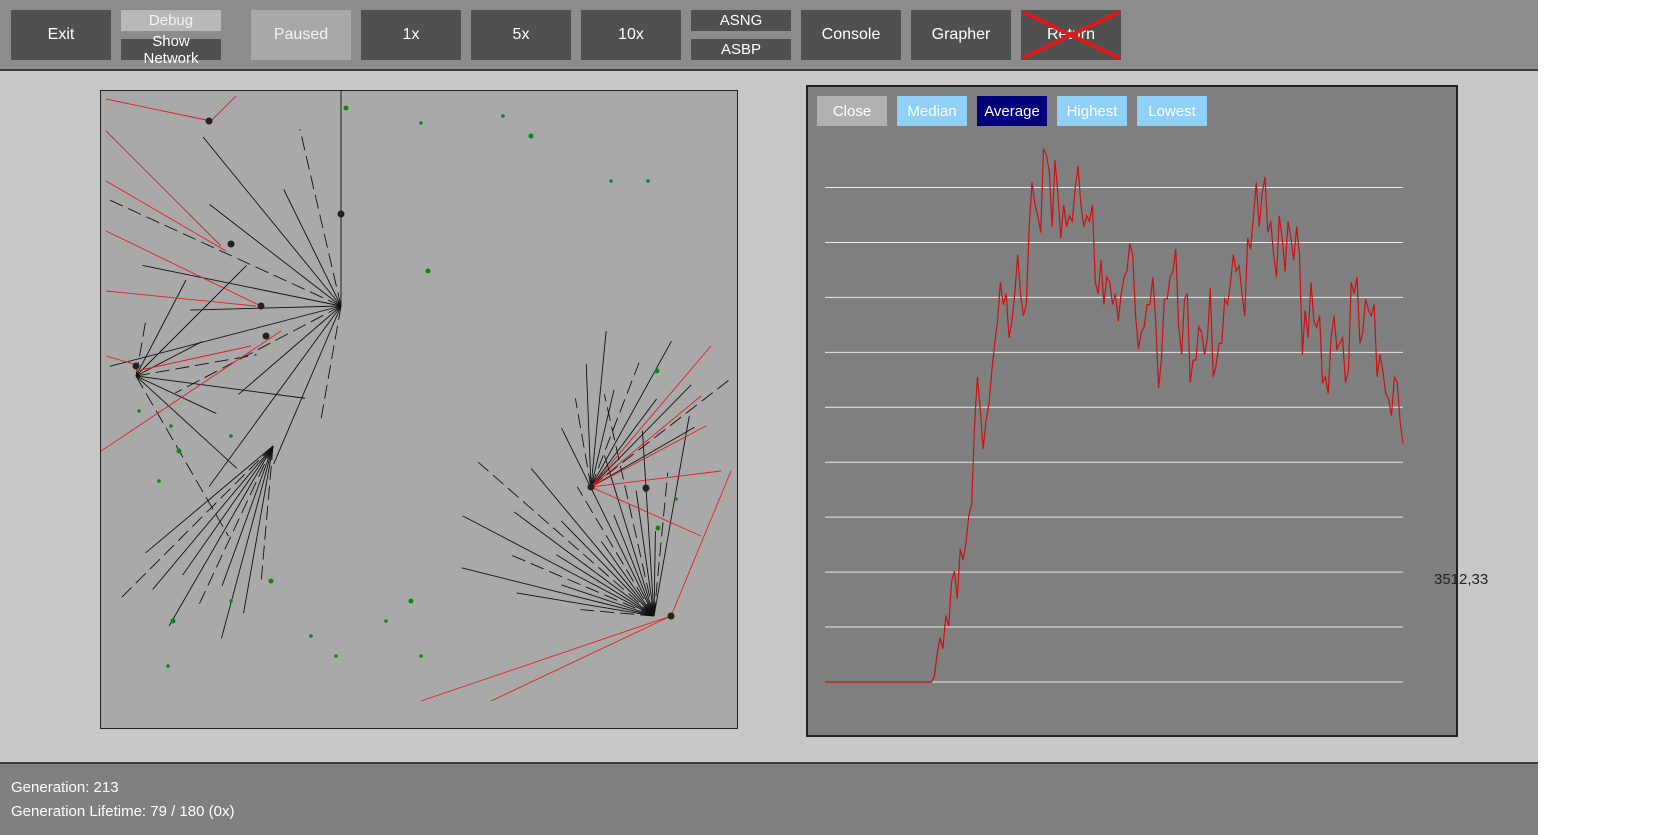  What do you see at coordinates (171, 50) in the screenshot?
I see `show-network-button: Show Network` at bounding box center [171, 50].